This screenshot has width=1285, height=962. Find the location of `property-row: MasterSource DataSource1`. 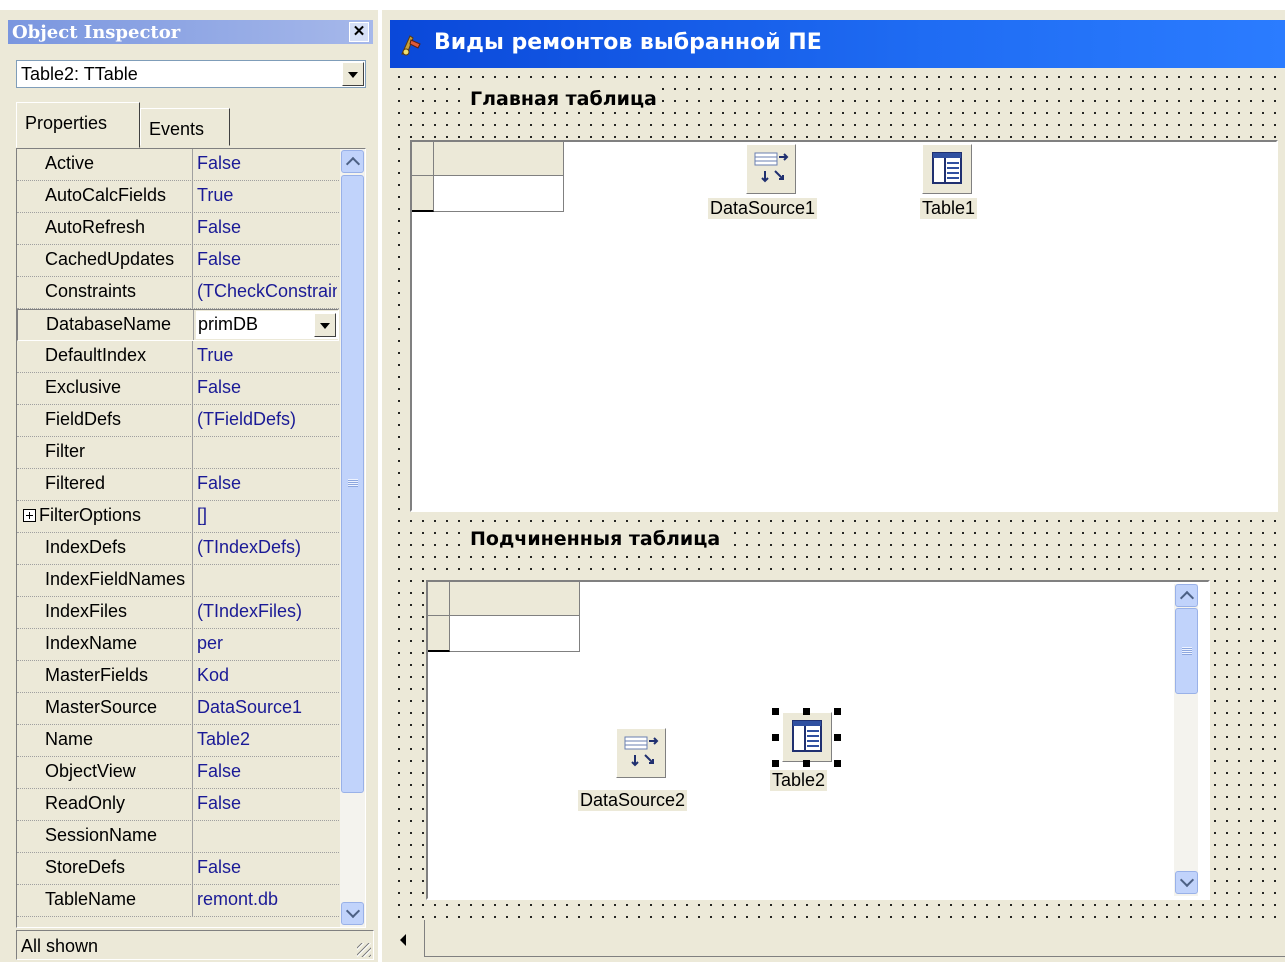

property-row: MasterSource DataSource1 is located at coordinates (178, 709).